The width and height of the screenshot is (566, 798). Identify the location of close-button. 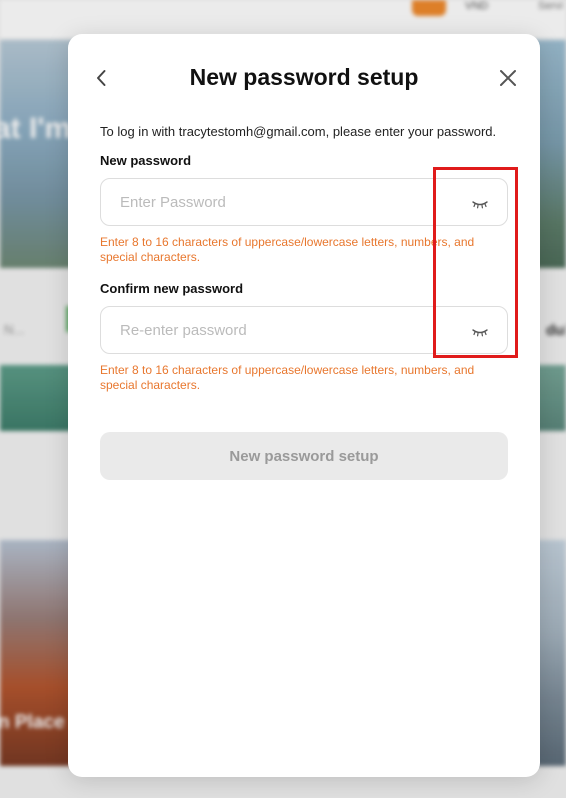
(508, 78).